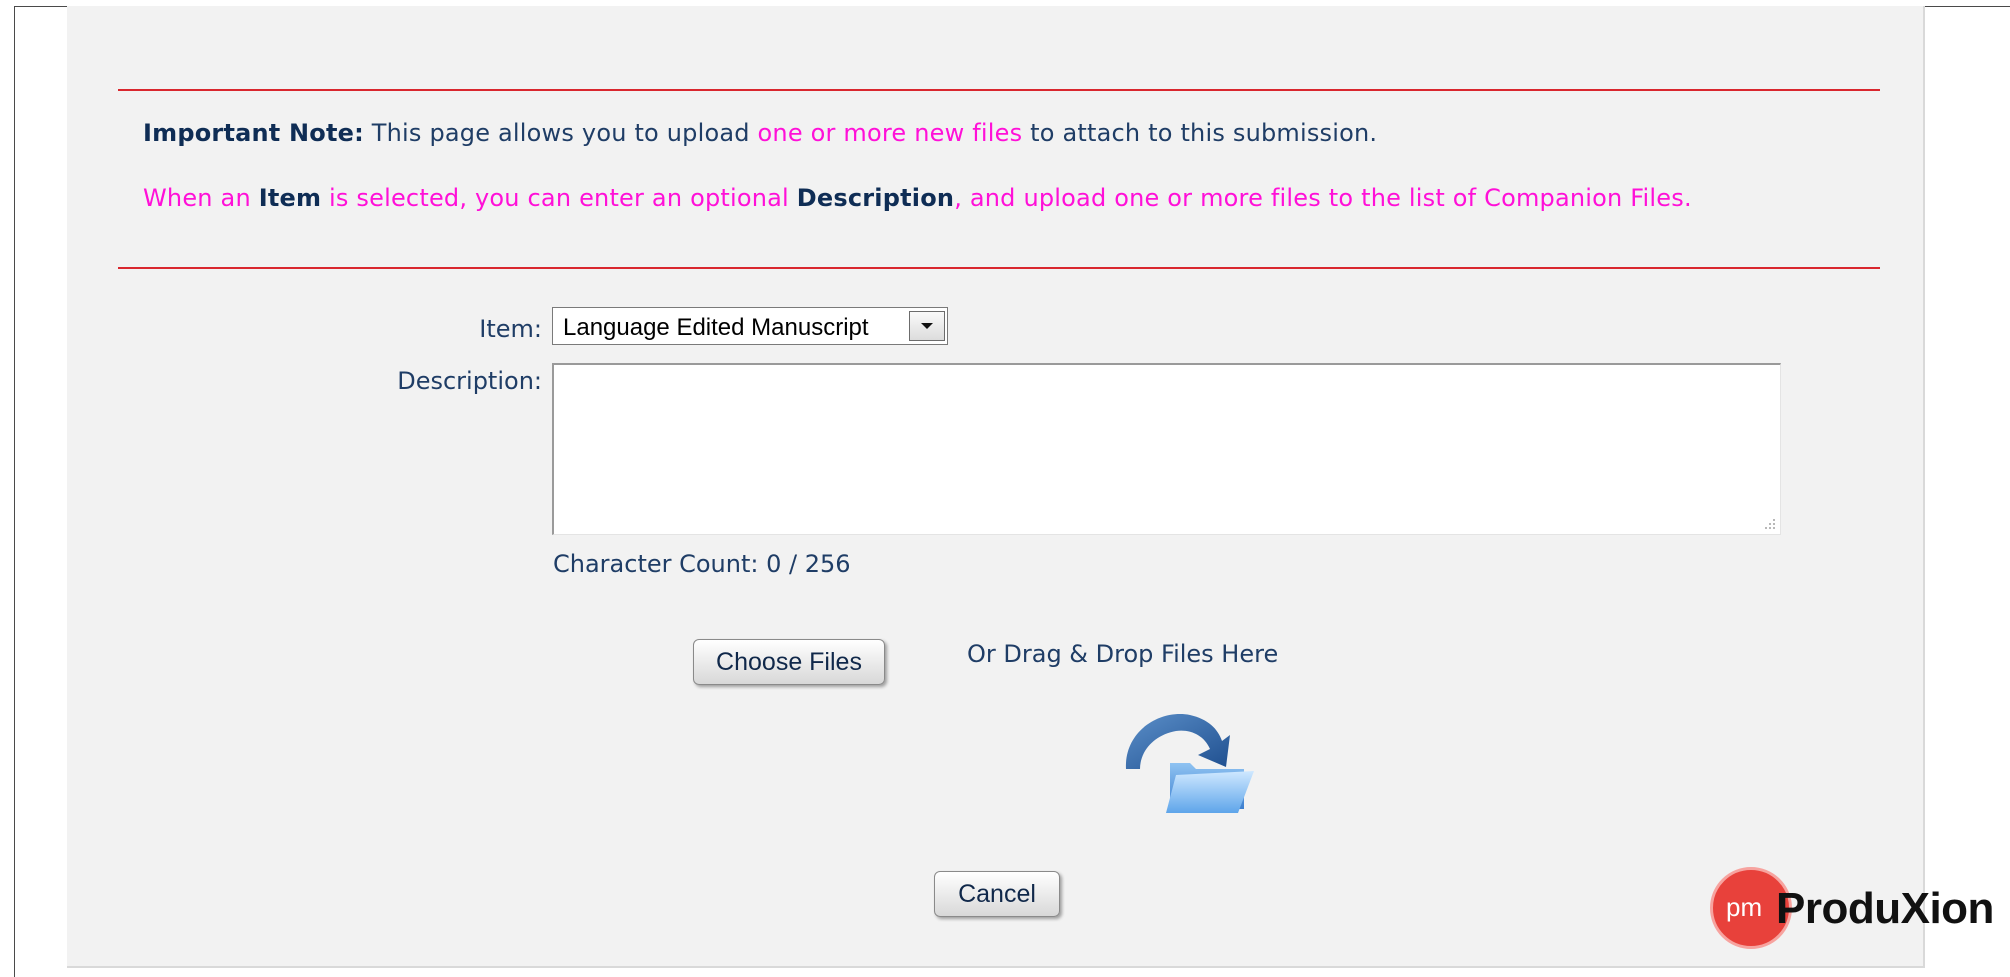  Describe the element at coordinates (1769, 523) in the screenshot. I see `resize-grip-icon` at that location.